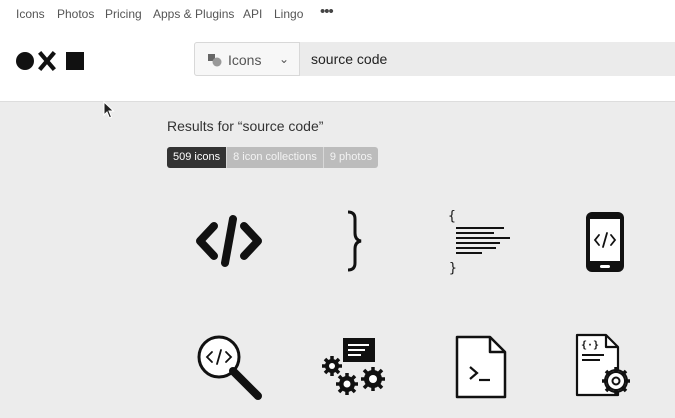  What do you see at coordinates (327, 11) in the screenshot?
I see `ellipsis-icon: •••` at bounding box center [327, 11].